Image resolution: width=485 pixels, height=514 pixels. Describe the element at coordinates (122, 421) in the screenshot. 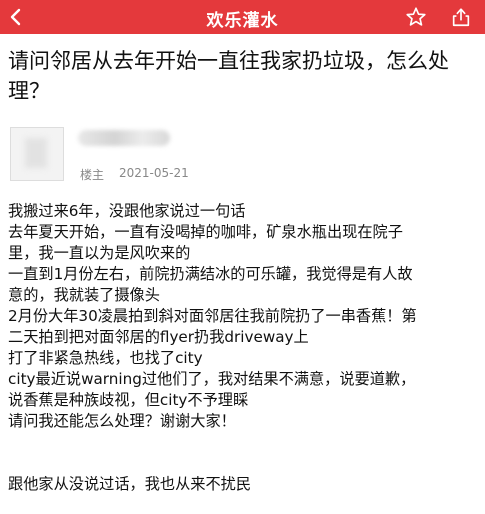

I see `post-body-line: 请问我还能怎么处理？谢谢大家！` at that location.